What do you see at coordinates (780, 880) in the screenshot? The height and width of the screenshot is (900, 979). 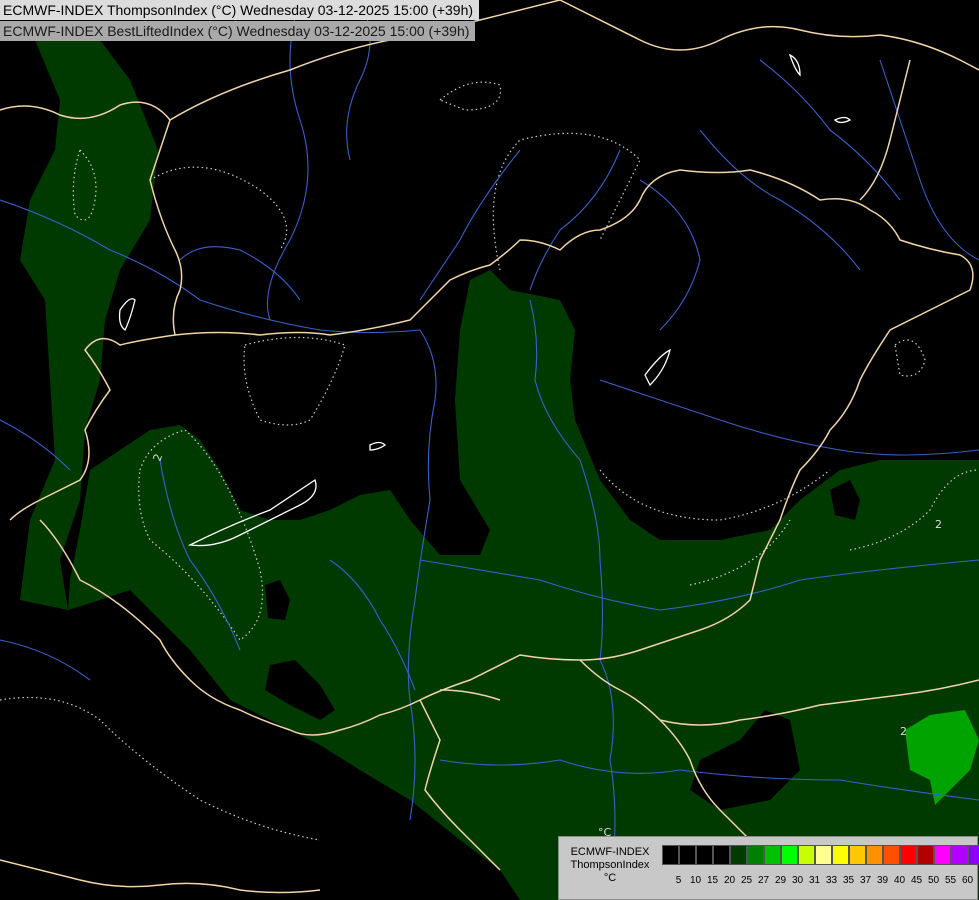 I see `legend-tick-label: 29` at bounding box center [780, 880].